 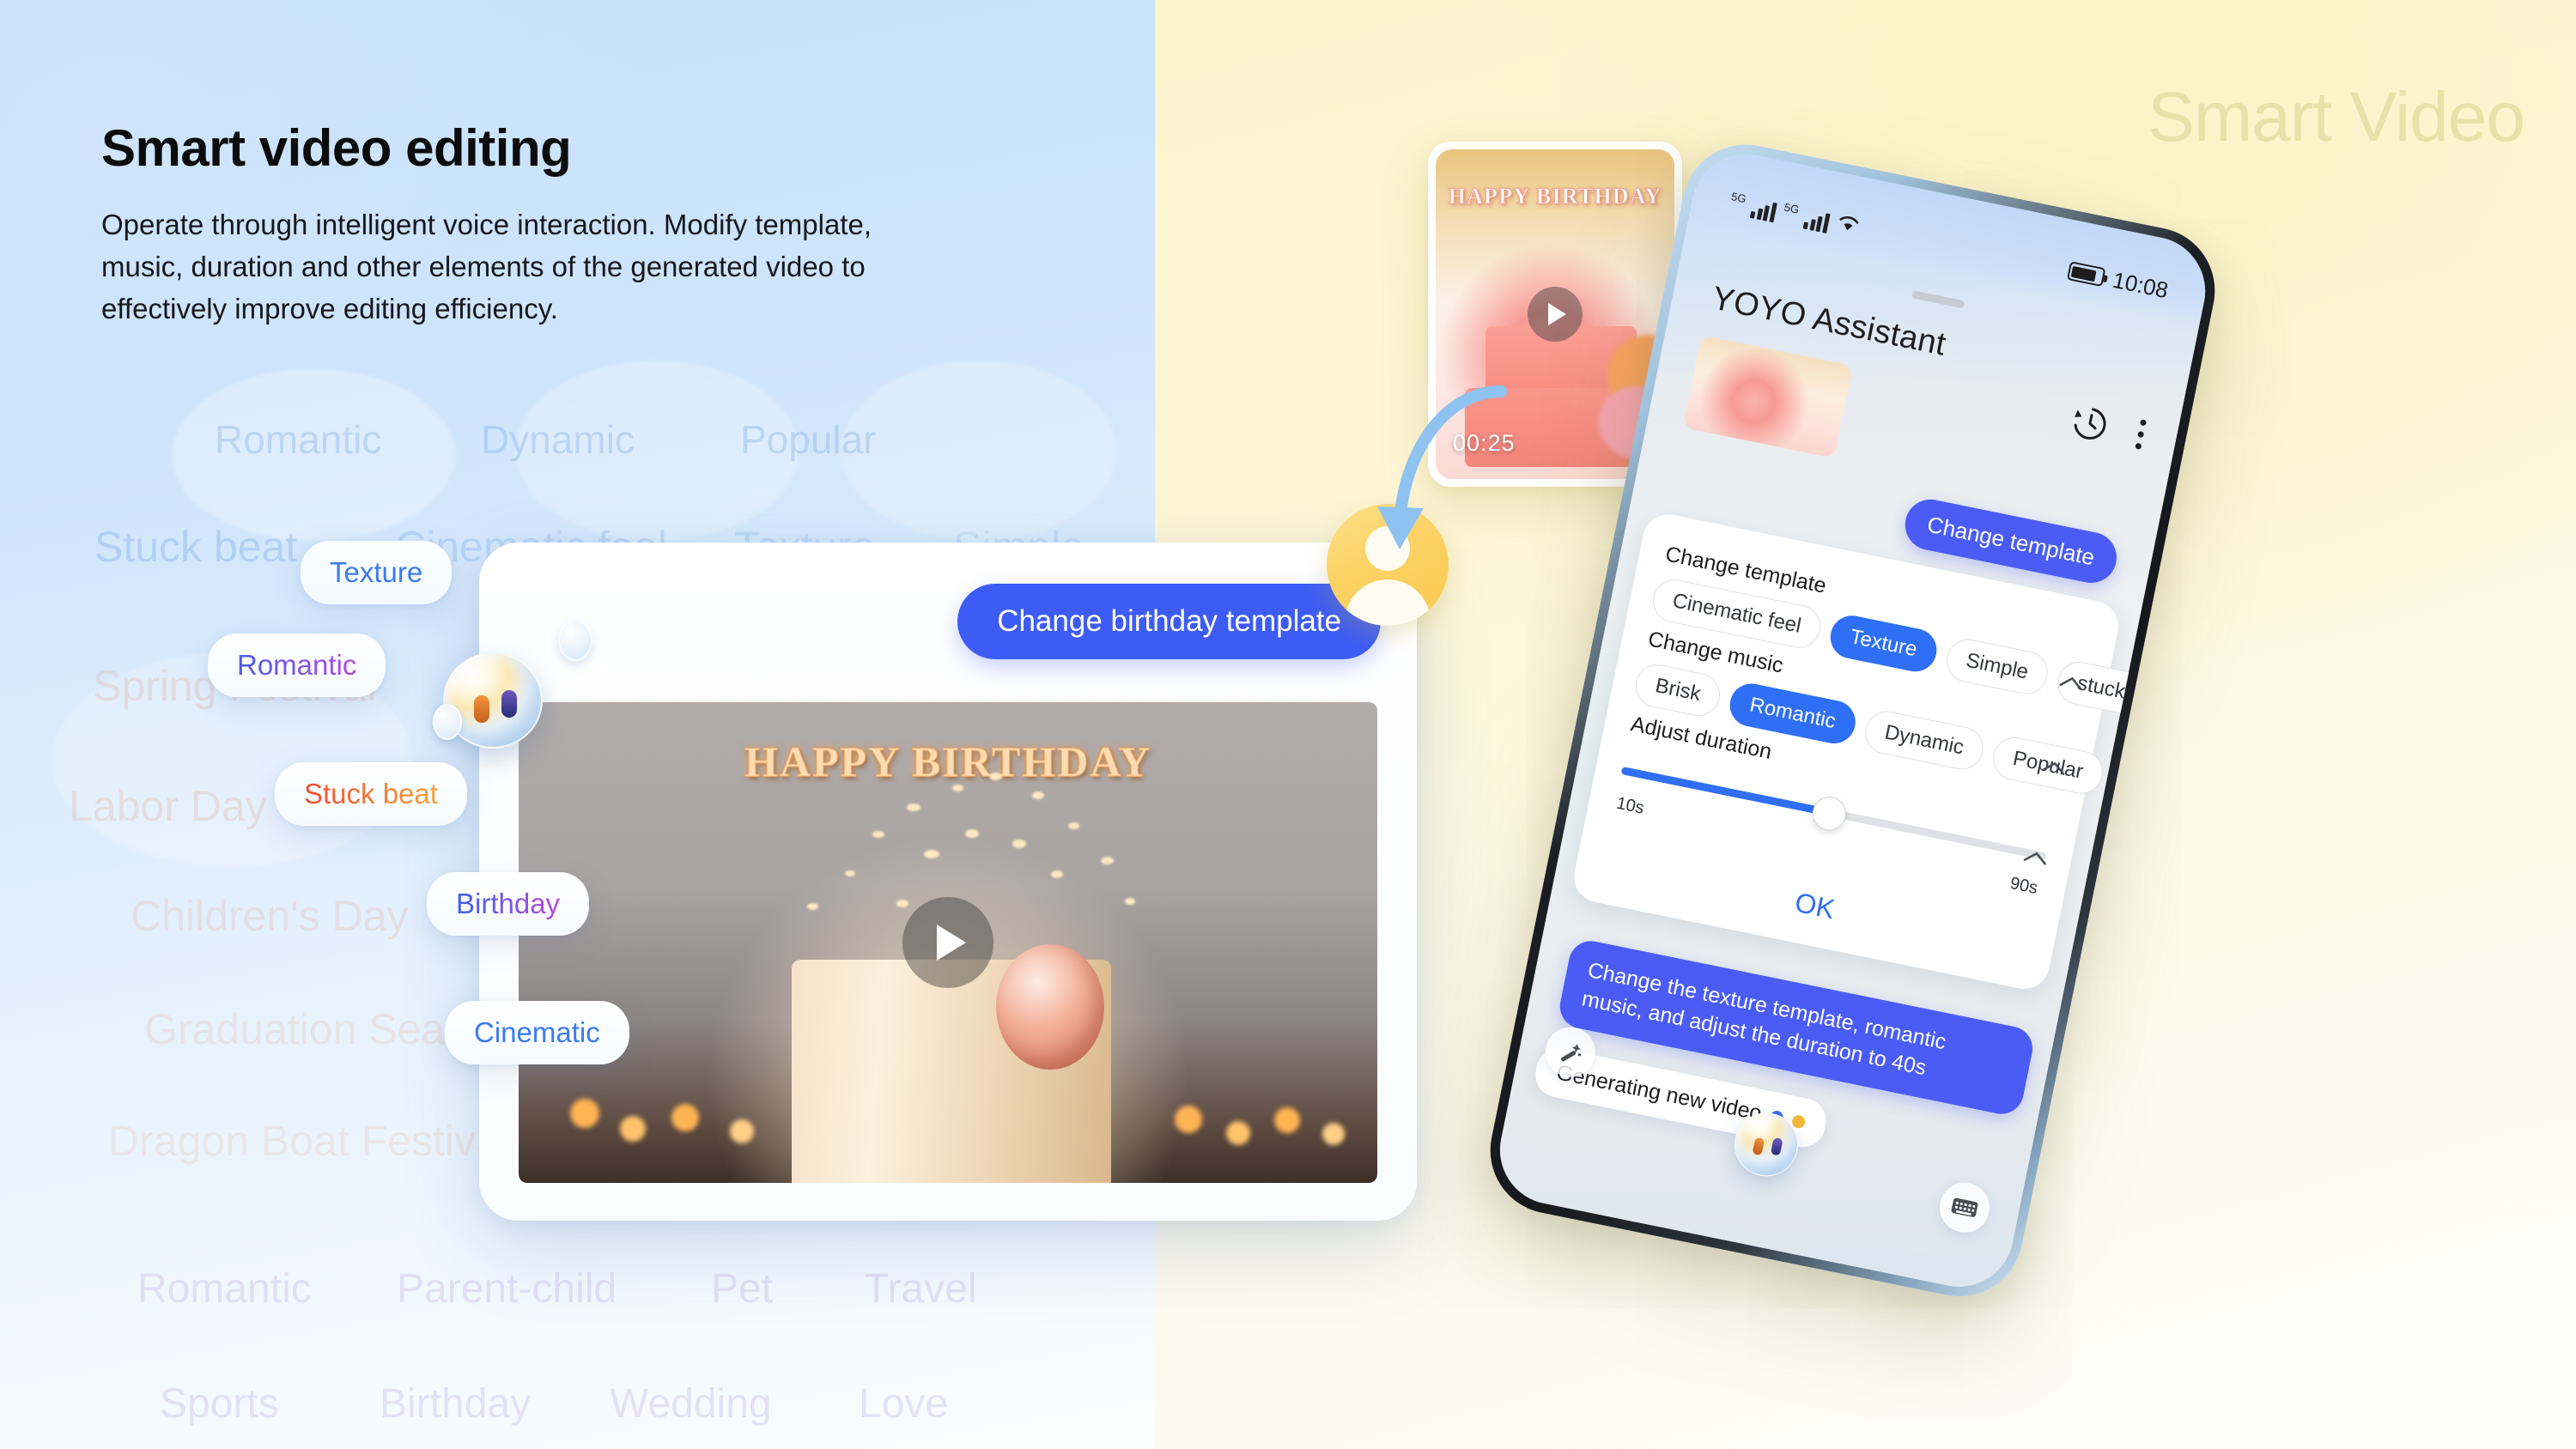 I want to click on video-duration-label: 00:25, so click(x=1484, y=443).